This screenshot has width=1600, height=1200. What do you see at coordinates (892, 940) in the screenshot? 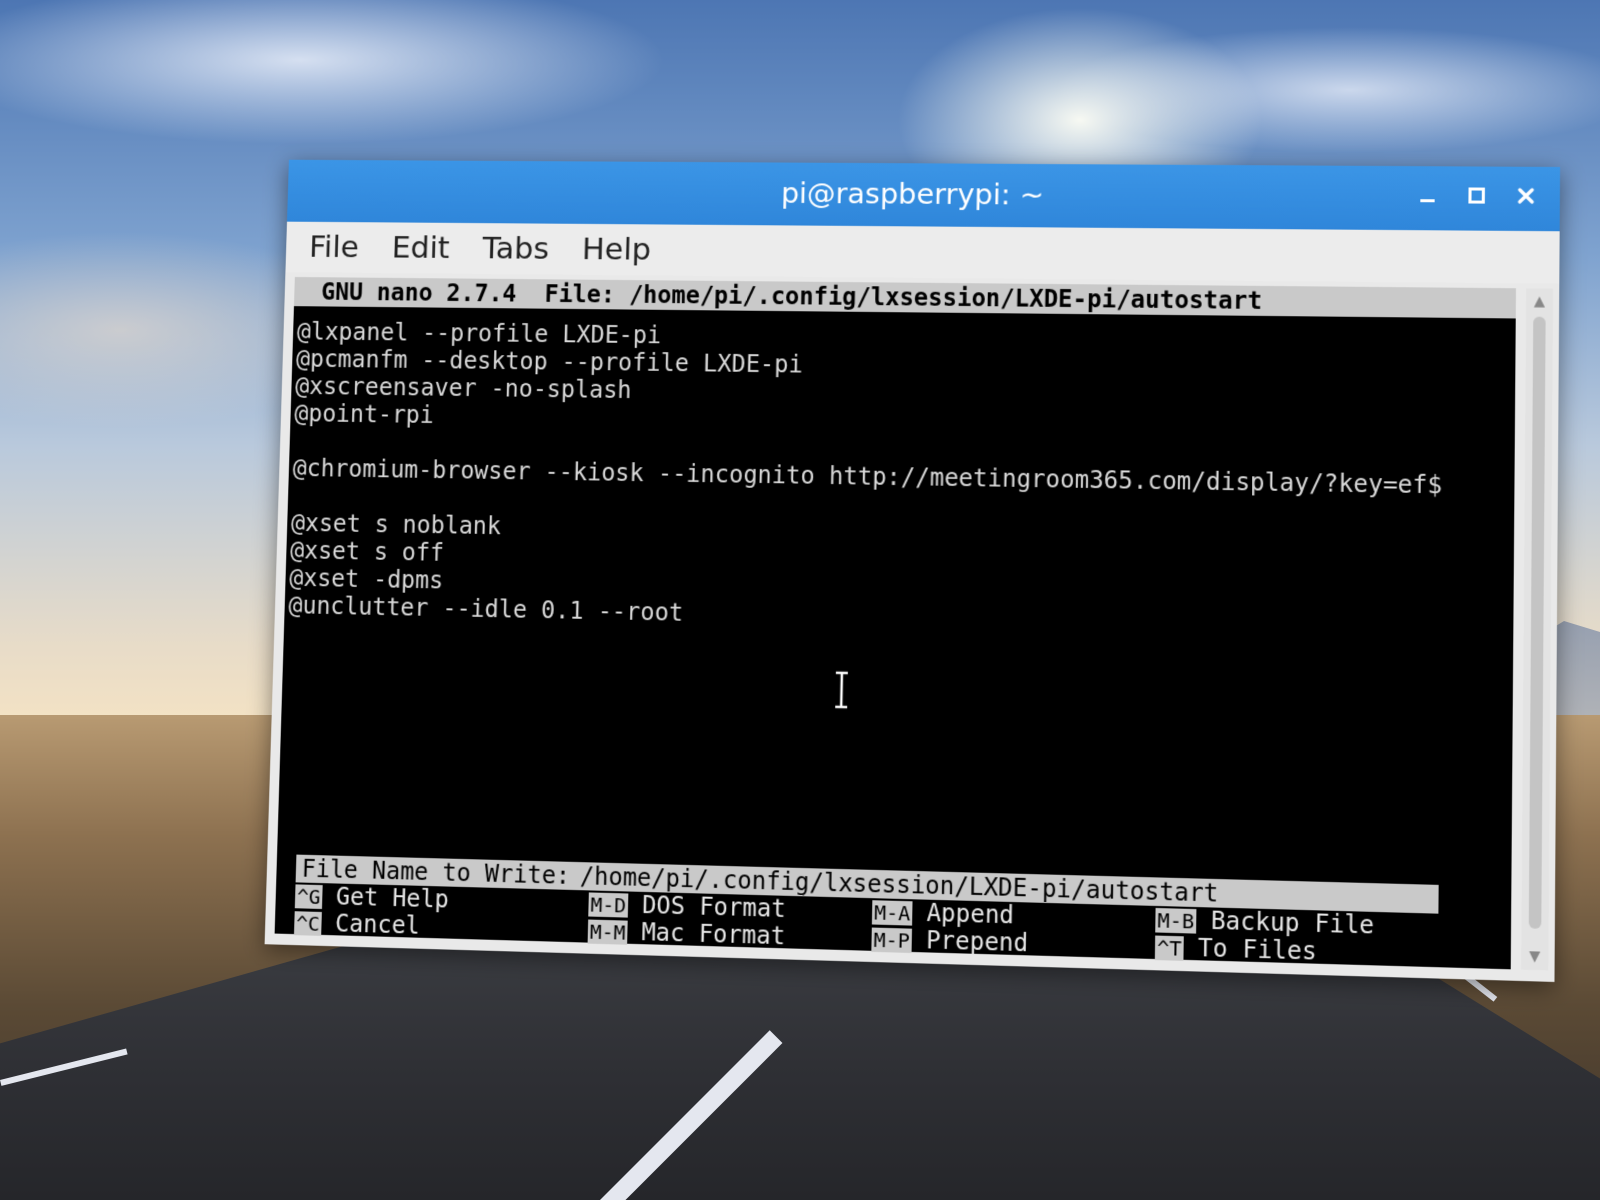
I see `shortcut-key: M-P` at bounding box center [892, 940].